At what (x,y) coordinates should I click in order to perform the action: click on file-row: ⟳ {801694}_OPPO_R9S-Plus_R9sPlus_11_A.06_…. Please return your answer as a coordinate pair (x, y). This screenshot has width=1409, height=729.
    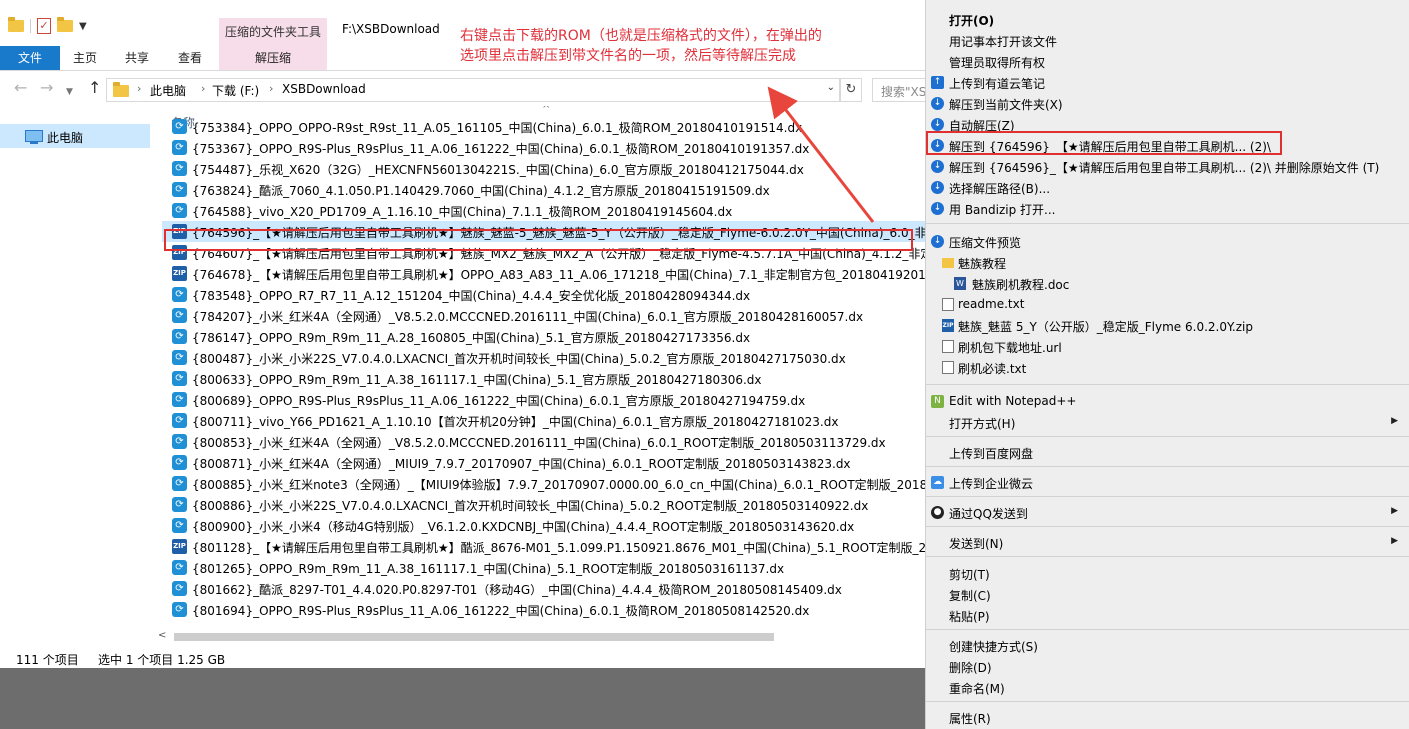
    Looking at the image, I should click on (543, 609).